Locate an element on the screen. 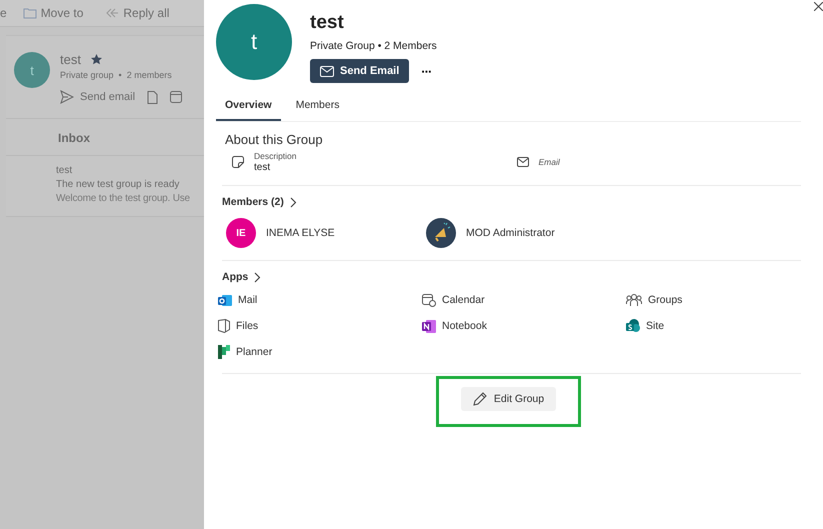  mail-app-icon is located at coordinates (225, 300).